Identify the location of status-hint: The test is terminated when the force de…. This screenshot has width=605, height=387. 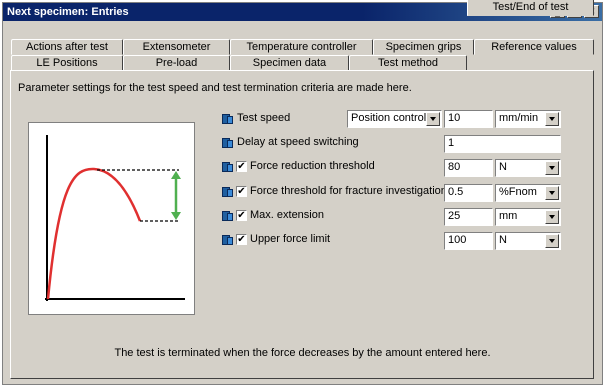
(302, 353).